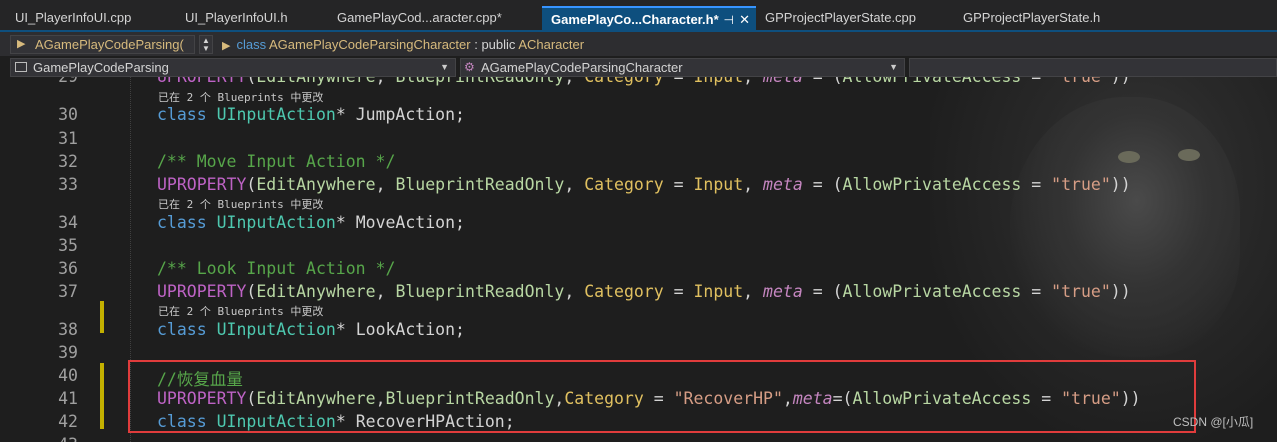  Describe the element at coordinates (68, 375) in the screenshot. I see `line-number: 40` at that location.